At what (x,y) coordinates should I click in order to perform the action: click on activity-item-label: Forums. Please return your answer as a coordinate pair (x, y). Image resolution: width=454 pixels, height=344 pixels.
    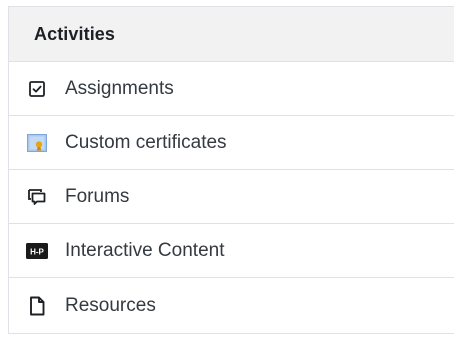
    Looking at the image, I should click on (97, 196).